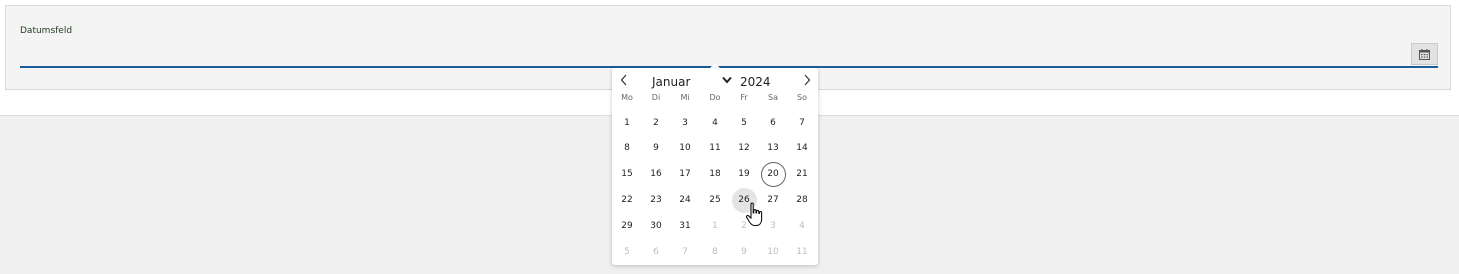 The image size is (1459, 274). I want to click on day-cell-other-month: 2, so click(744, 226).